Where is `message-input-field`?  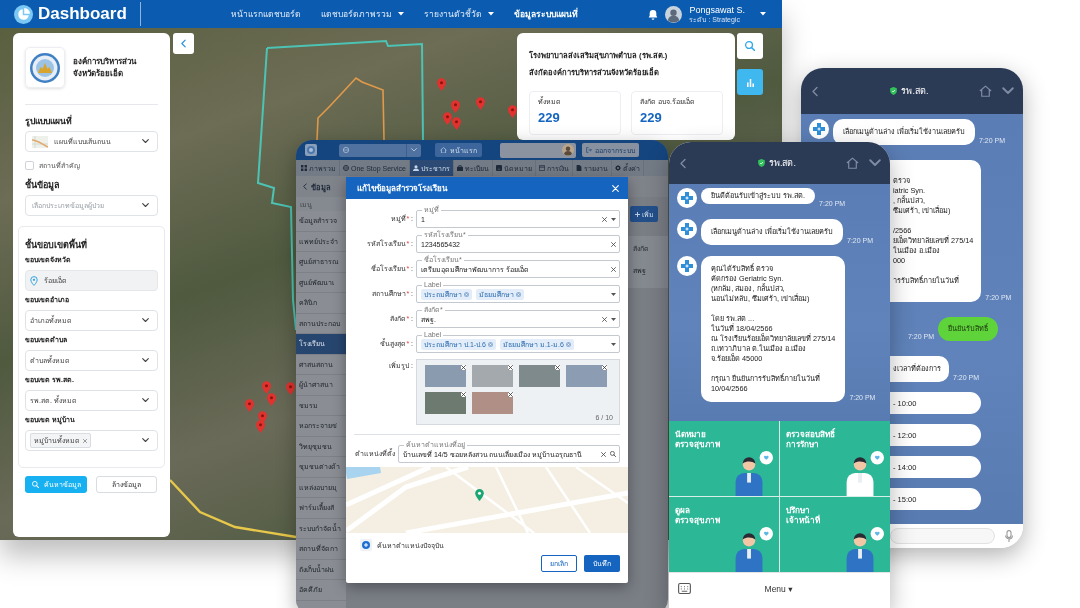
message-input-field is located at coordinates (942, 536).